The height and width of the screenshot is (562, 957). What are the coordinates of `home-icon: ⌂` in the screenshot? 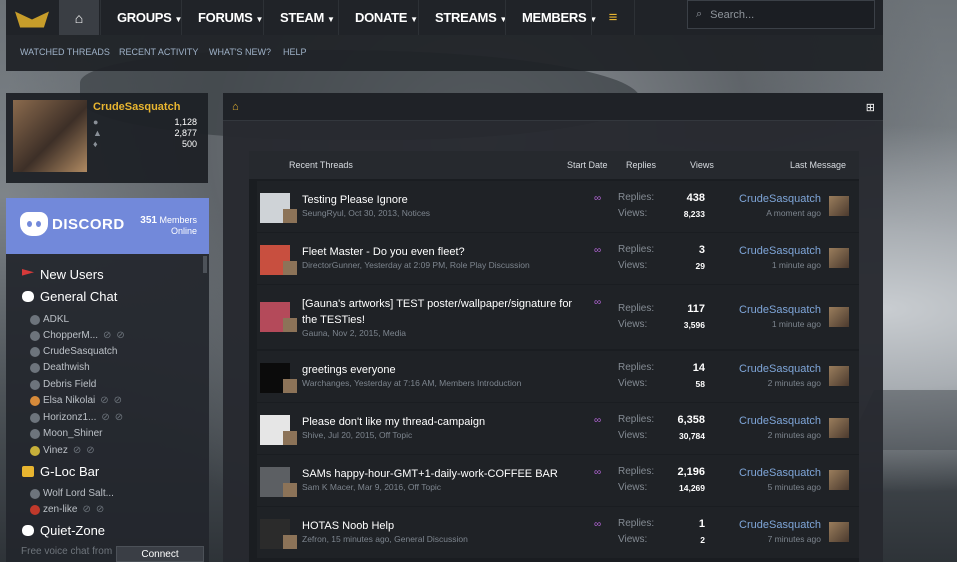 It's located at (235, 107).